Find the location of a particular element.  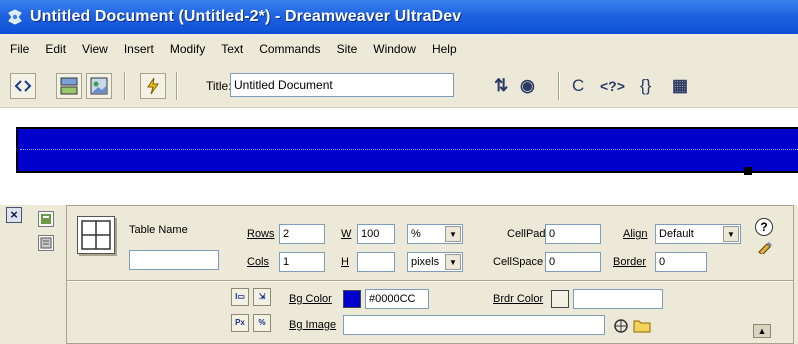

align-select: Default ▼ is located at coordinates (698, 234).